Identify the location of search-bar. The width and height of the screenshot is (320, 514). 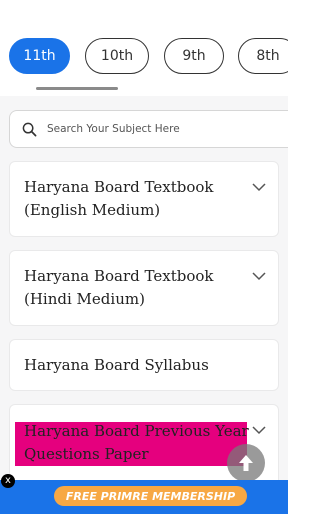
(148, 129).